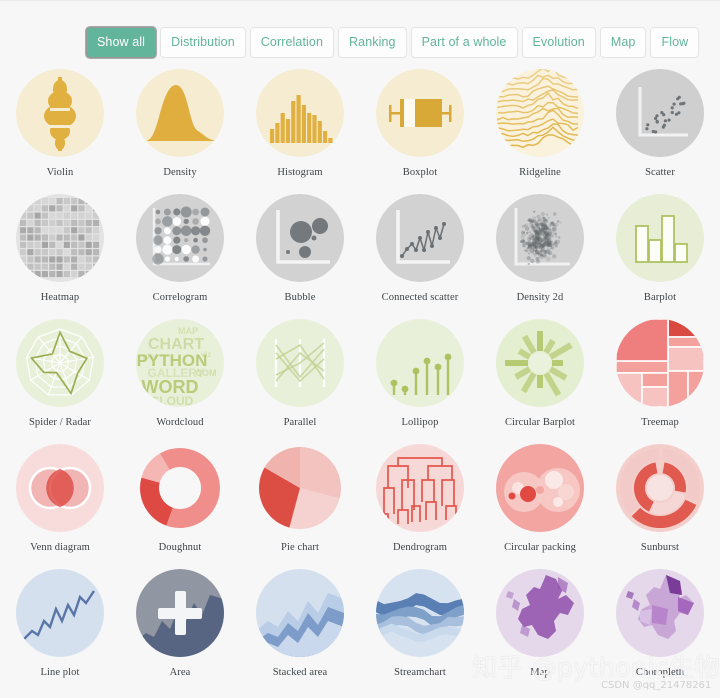 This screenshot has height=698, width=720. I want to click on gallery-item-correlogram: Correlogram, so click(180, 253).